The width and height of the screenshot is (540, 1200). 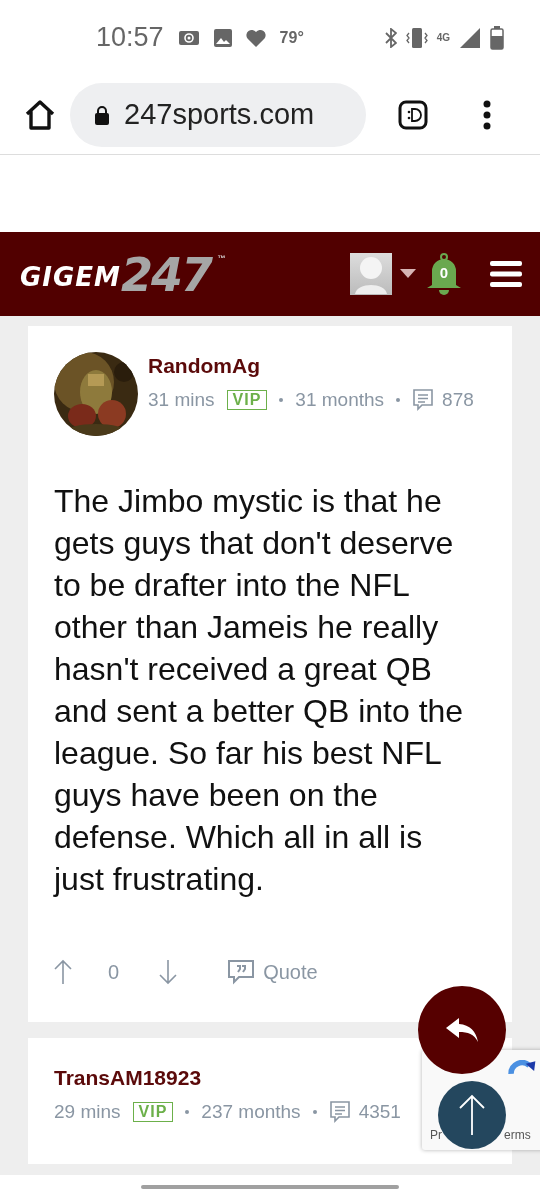 I want to click on clock: 10:57, so click(x=130, y=37).